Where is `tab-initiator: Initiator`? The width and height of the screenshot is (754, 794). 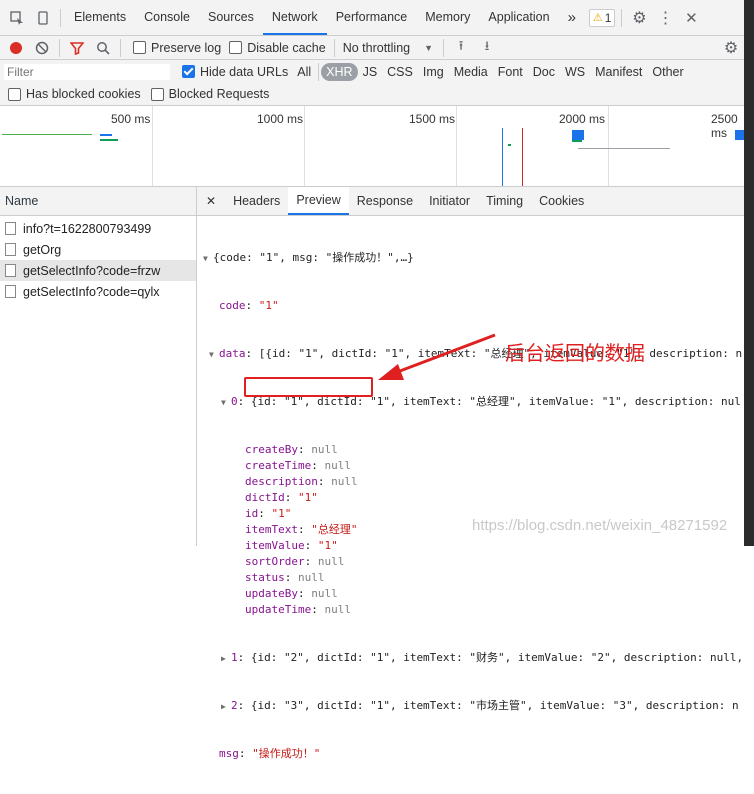
tab-initiator: Initiator is located at coordinates (449, 201).